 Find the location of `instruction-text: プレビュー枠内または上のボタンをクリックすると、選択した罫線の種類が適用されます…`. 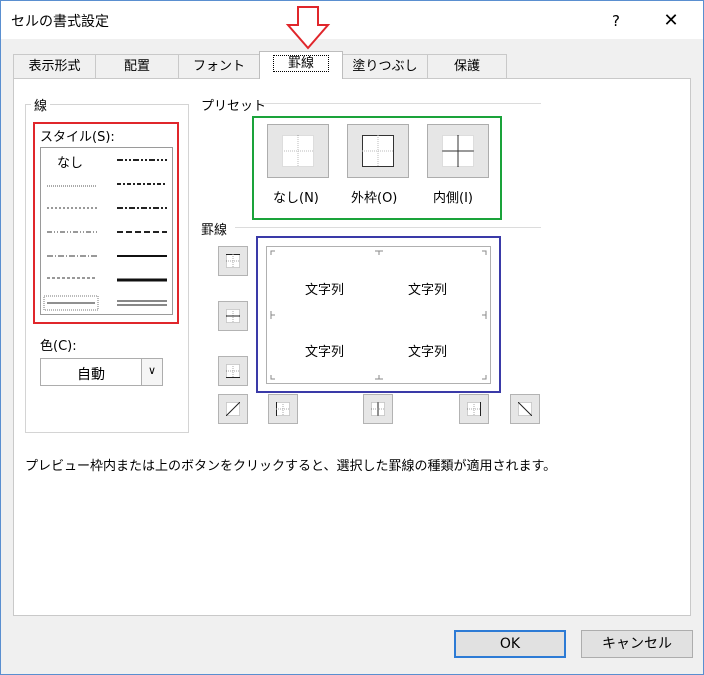

instruction-text: プレビュー枠内または上のボタンをクリックすると、選択した罫線の種類が適用されます… is located at coordinates (291, 466).